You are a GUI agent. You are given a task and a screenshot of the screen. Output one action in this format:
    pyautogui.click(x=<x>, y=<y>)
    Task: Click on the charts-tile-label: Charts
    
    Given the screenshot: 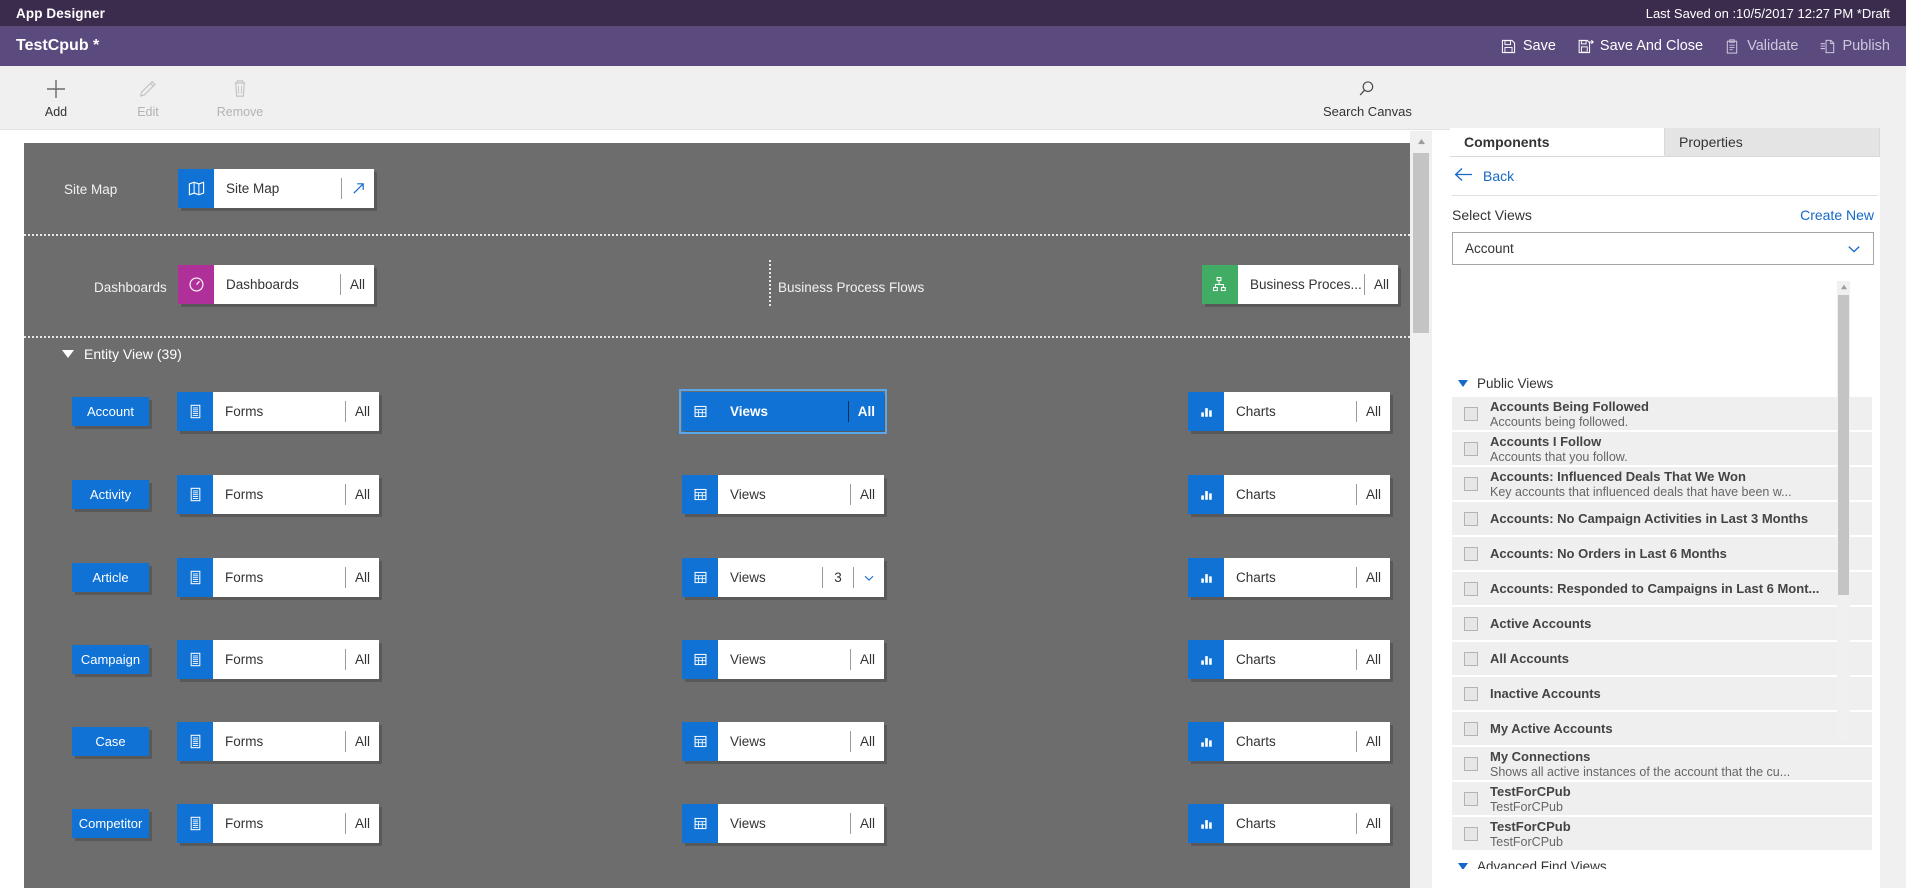 What is the action you would take?
    pyautogui.click(x=1256, y=741)
    